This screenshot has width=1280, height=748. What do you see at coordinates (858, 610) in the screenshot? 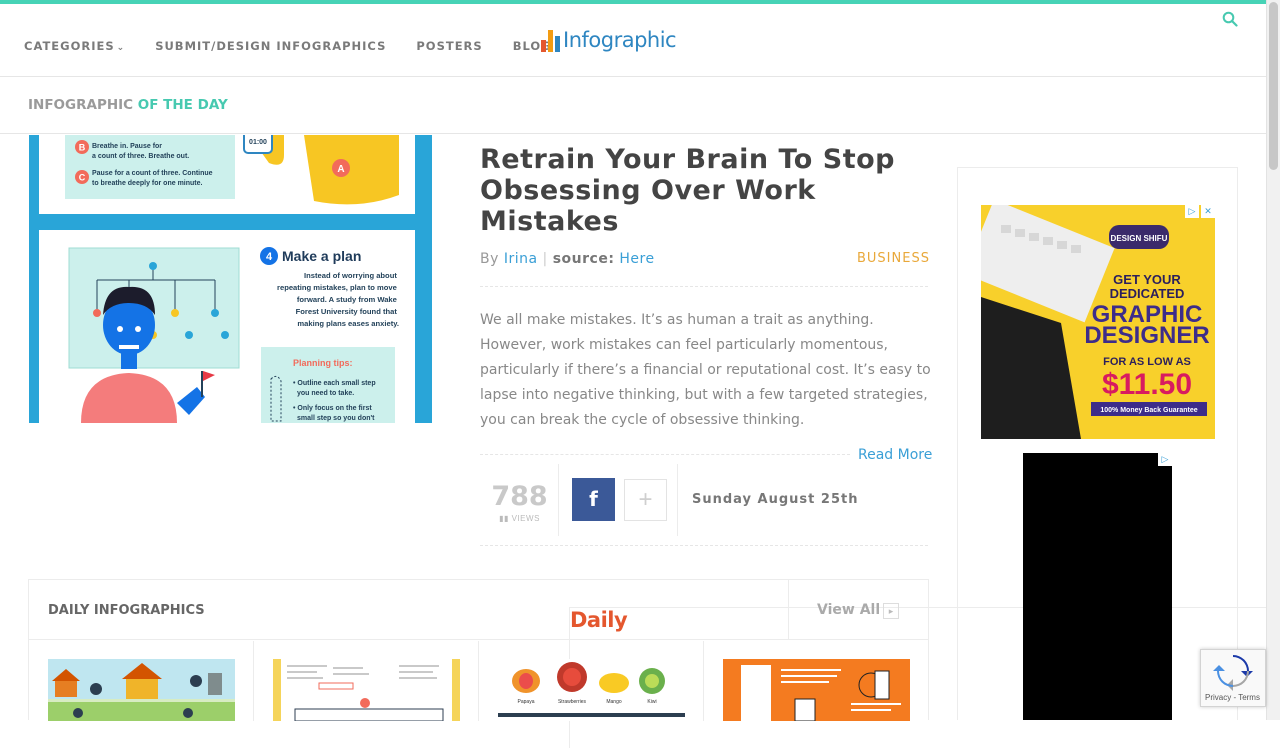
I see `view-all-button: View All ▸` at bounding box center [858, 610].